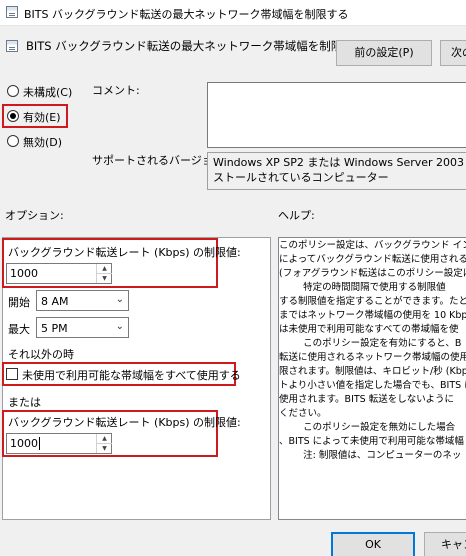 This screenshot has height=556, width=466. Describe the element at coordinates (55, 301) in the screenshot. I see `start-time-value: 8 AM` at that location.